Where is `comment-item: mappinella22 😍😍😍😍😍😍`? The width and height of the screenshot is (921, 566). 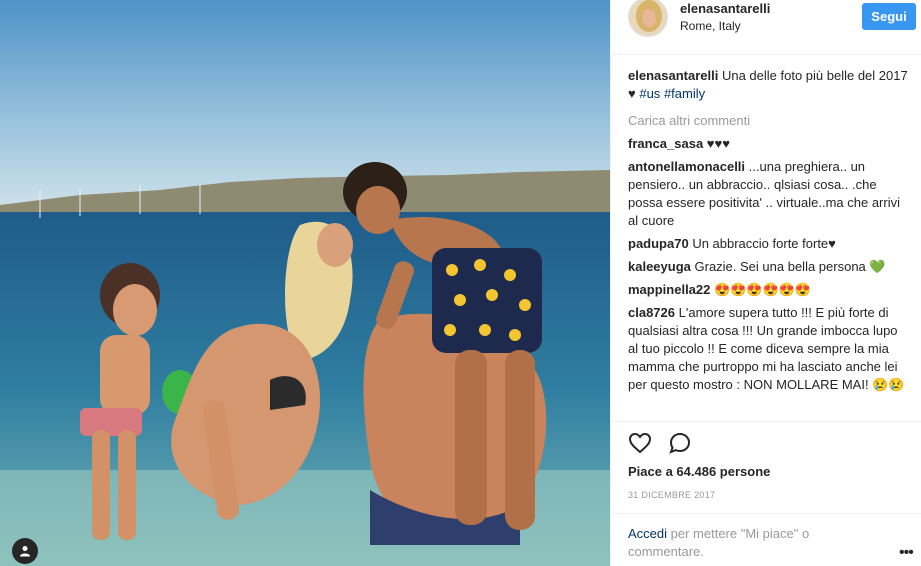 comment-item: mappinella22 😍😍😍😍😍😍 is located at coordinates (769, 290).